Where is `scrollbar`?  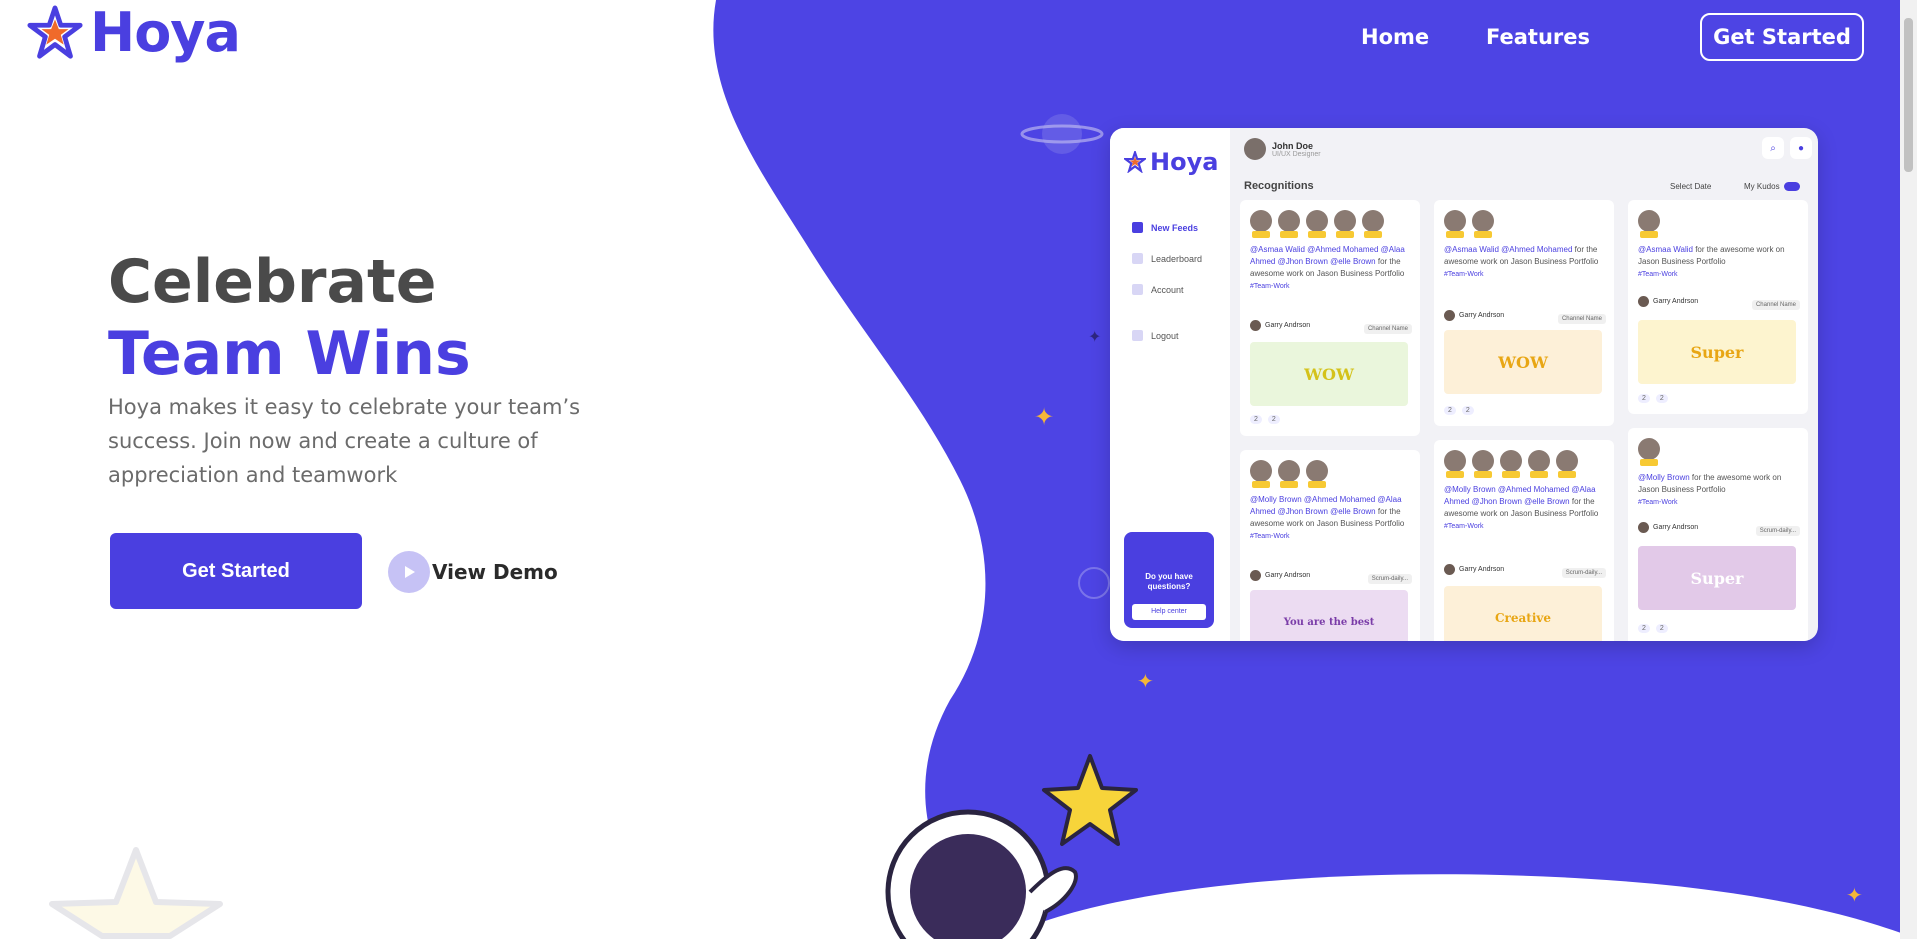 scrollbar is located at coordinates (1908, 469).